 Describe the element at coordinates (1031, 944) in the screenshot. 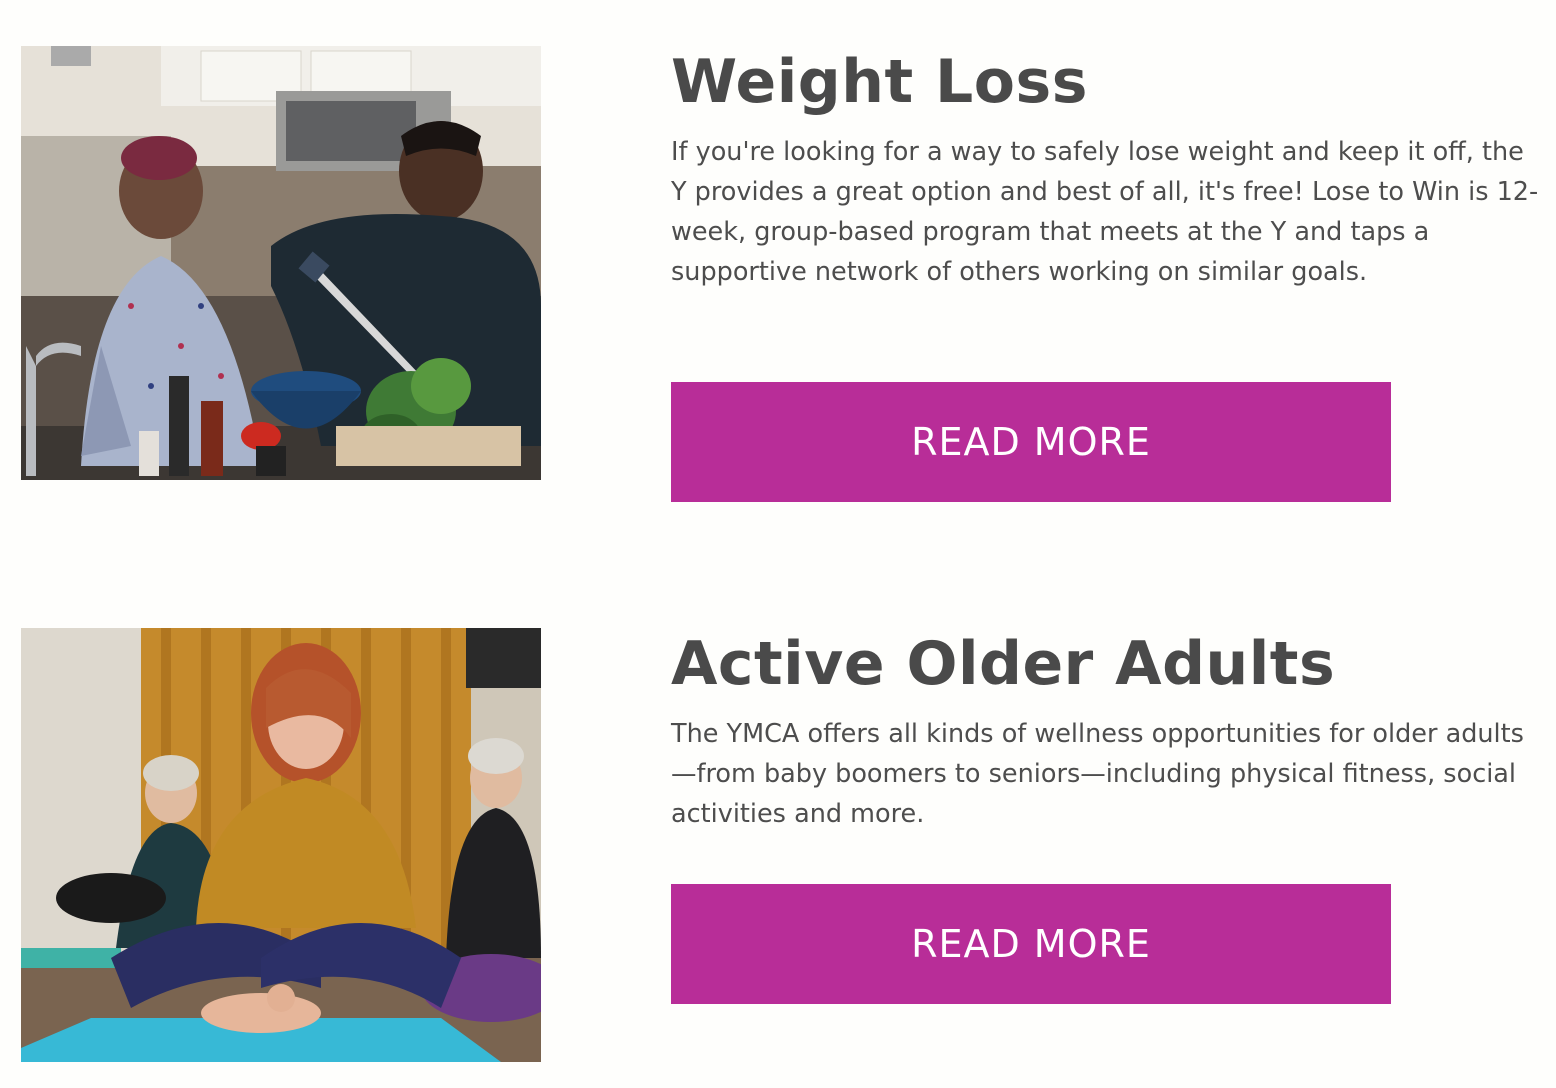

I see `read-more-button-active-older-adults: READ MORE` at that location.